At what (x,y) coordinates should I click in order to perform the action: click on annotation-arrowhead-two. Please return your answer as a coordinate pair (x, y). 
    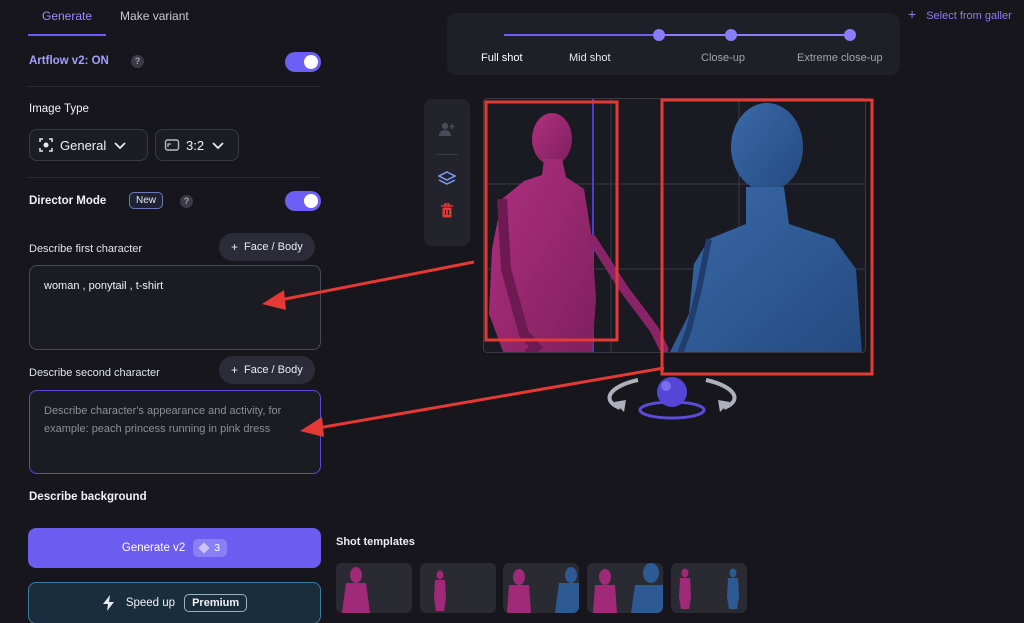
    Looking at the image, I should click on (312, 427).